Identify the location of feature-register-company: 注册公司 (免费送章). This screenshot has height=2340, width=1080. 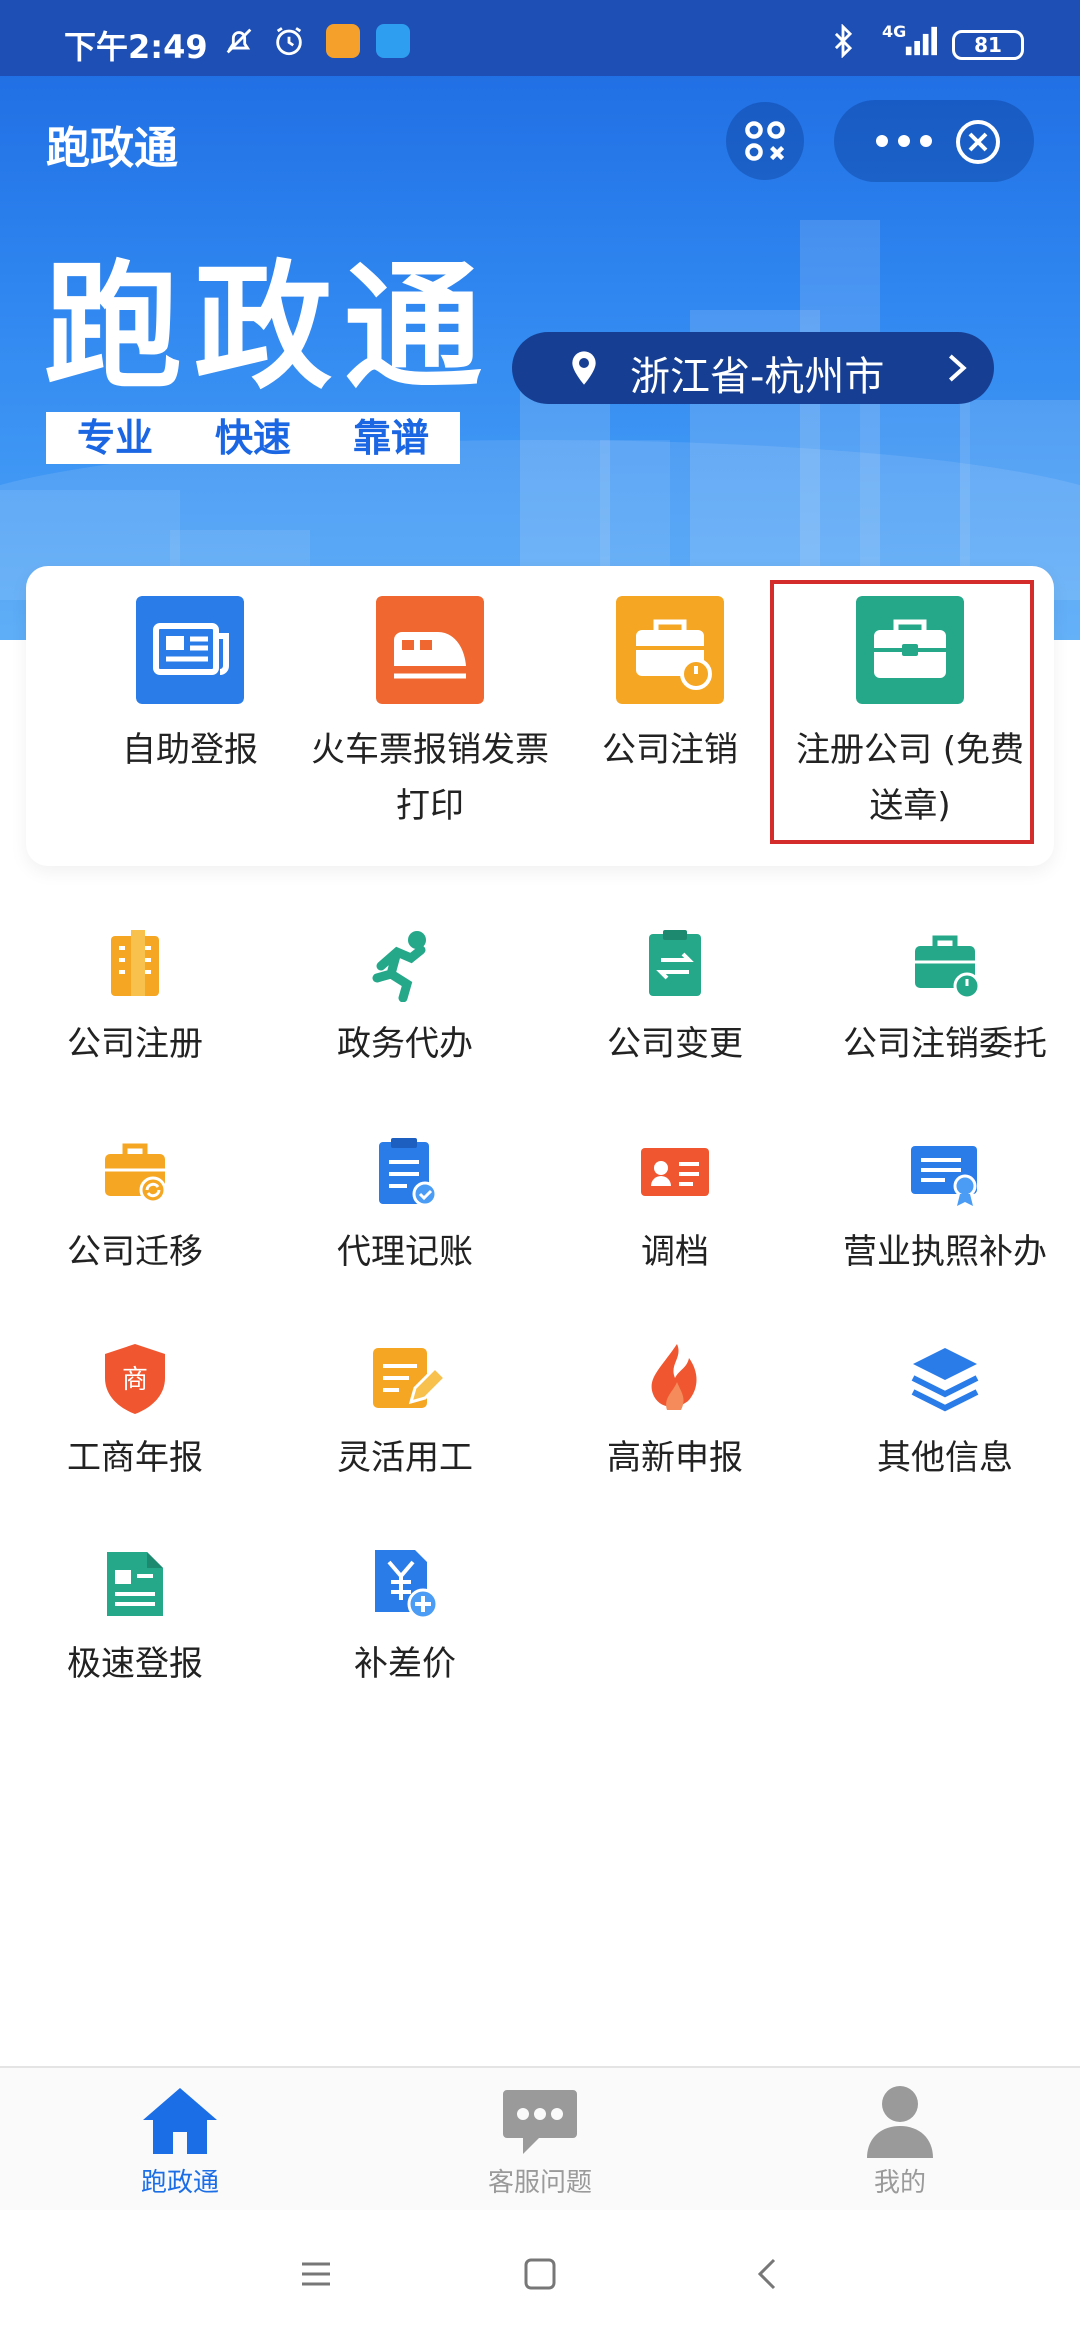
(910, 715).